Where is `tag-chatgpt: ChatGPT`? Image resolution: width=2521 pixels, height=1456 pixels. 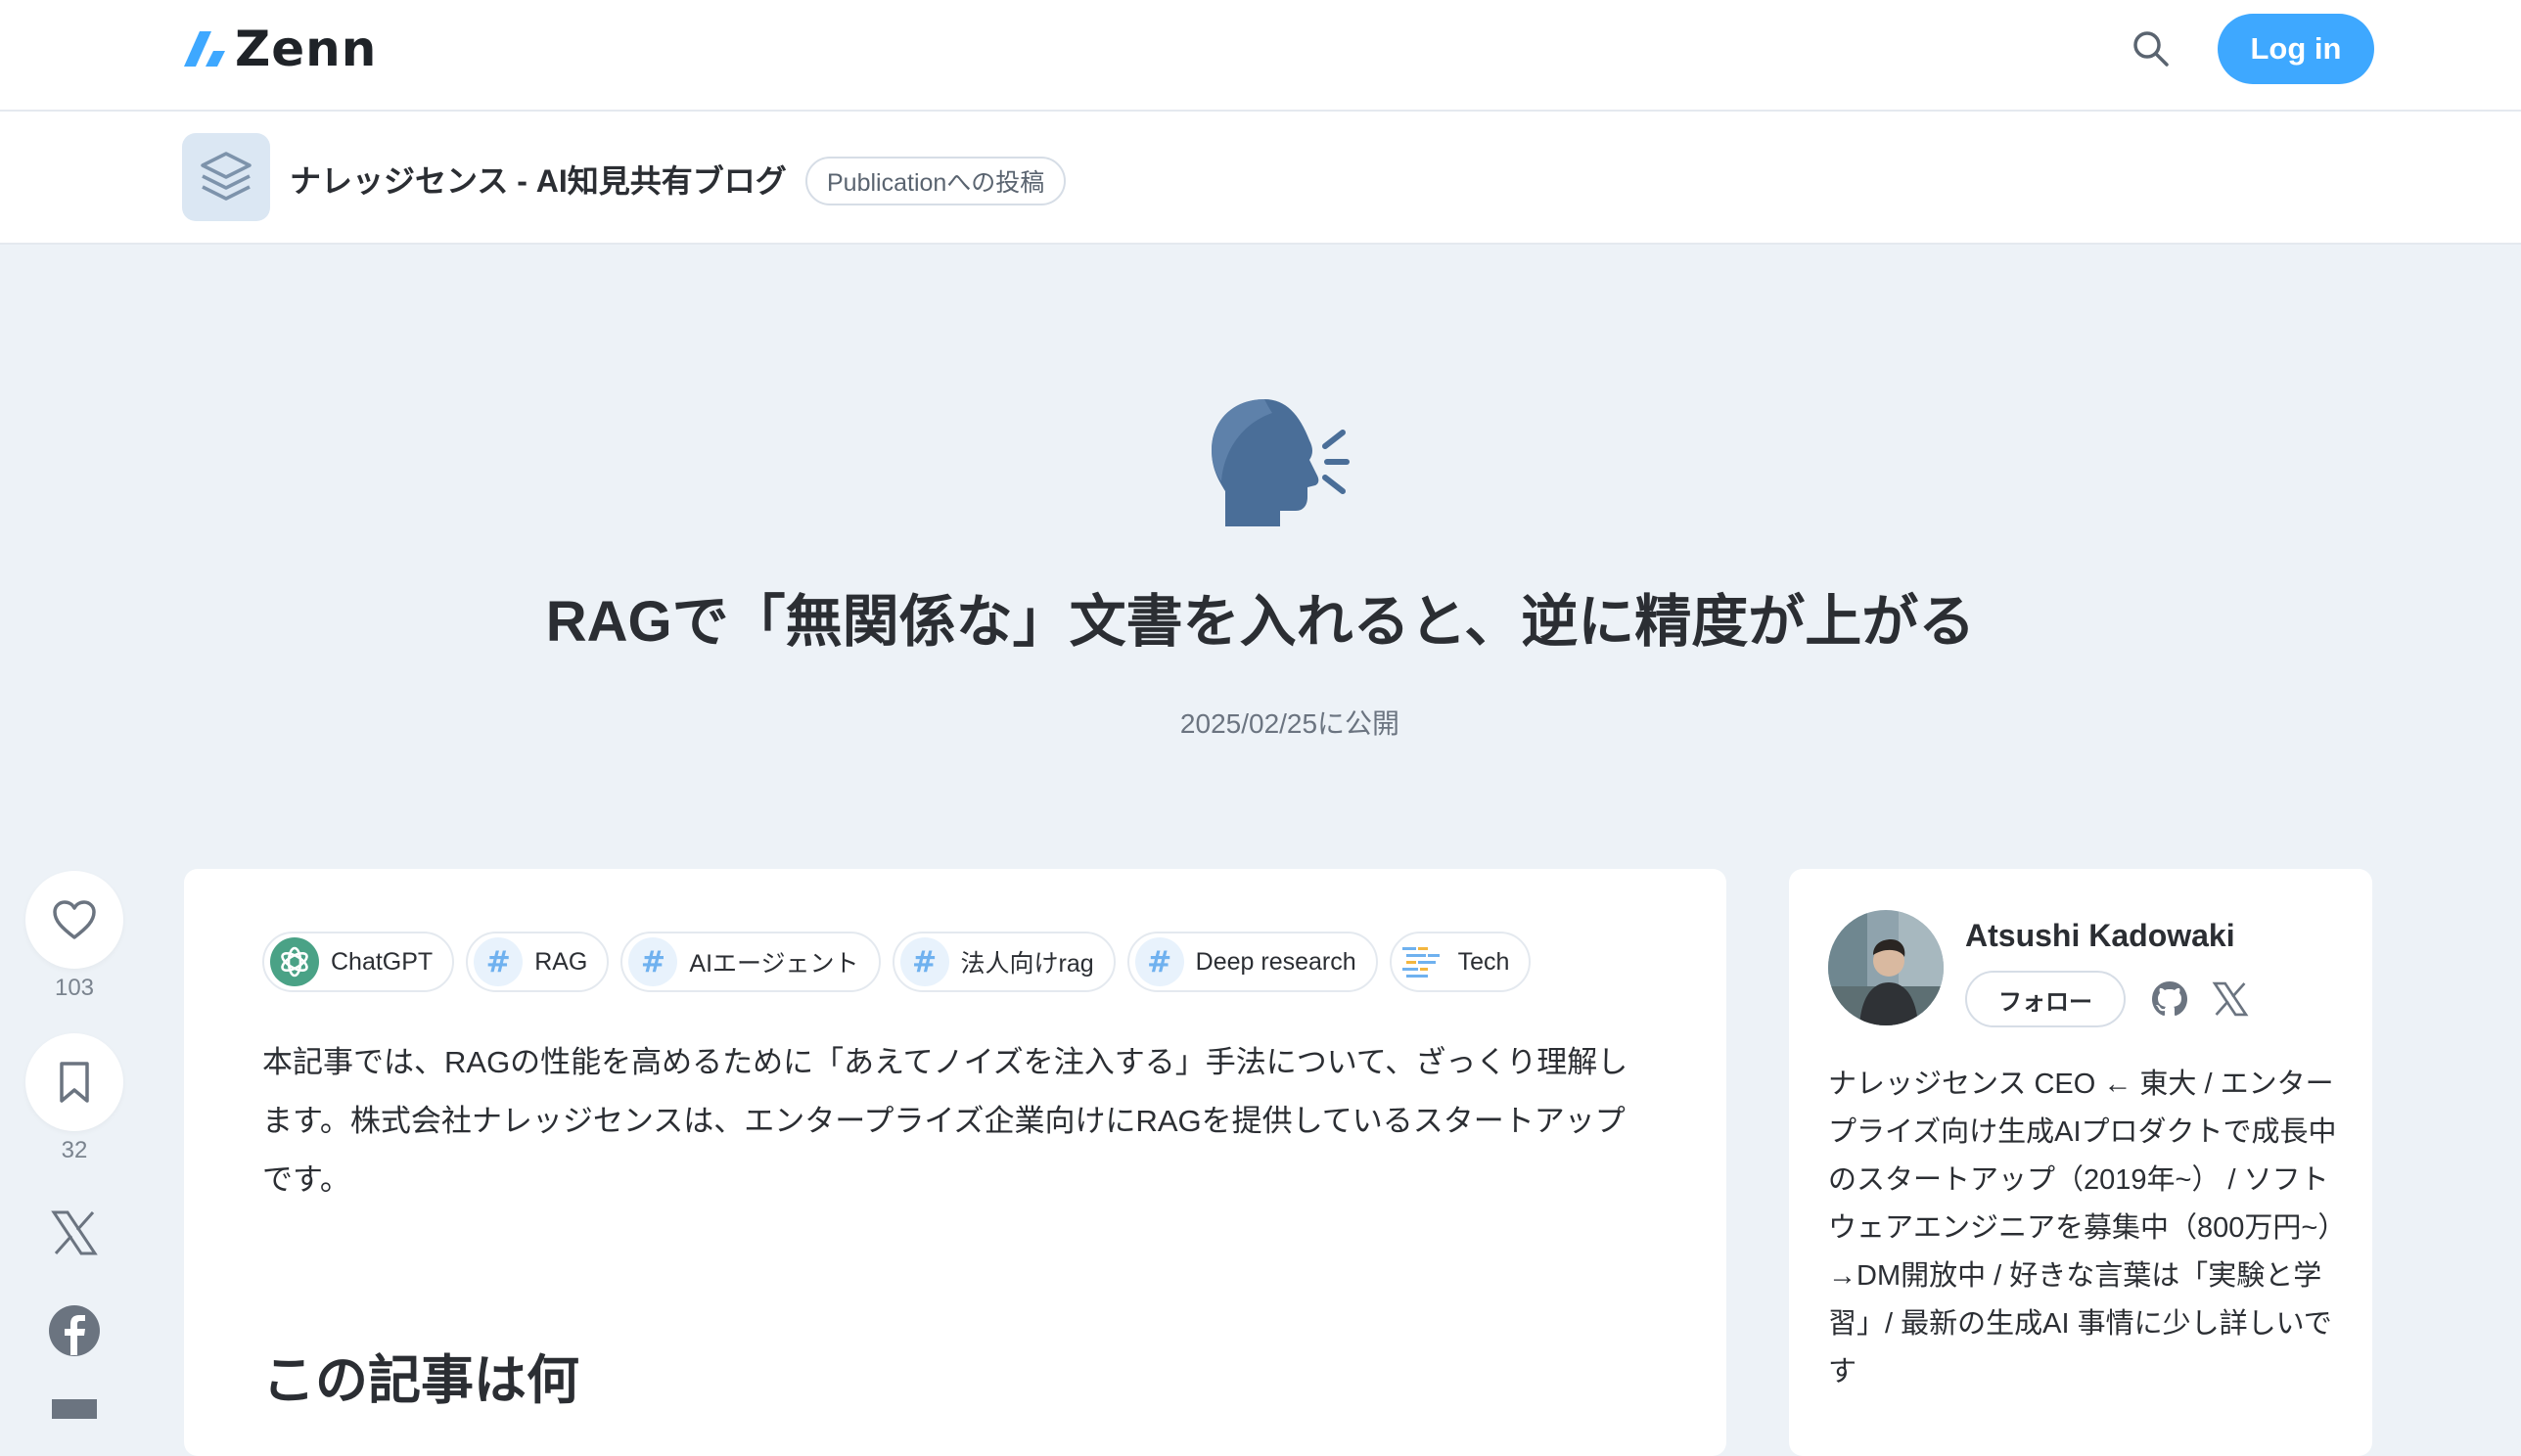
tag-chatgpt: ChatGPT is located at coordinates (358, 962).